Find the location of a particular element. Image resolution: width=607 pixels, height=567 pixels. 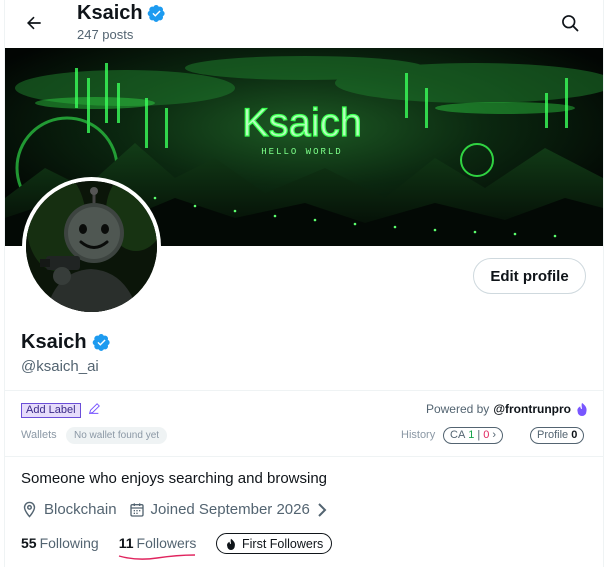

profile-name-row: Ksaich is located at coordinates (66, 342).